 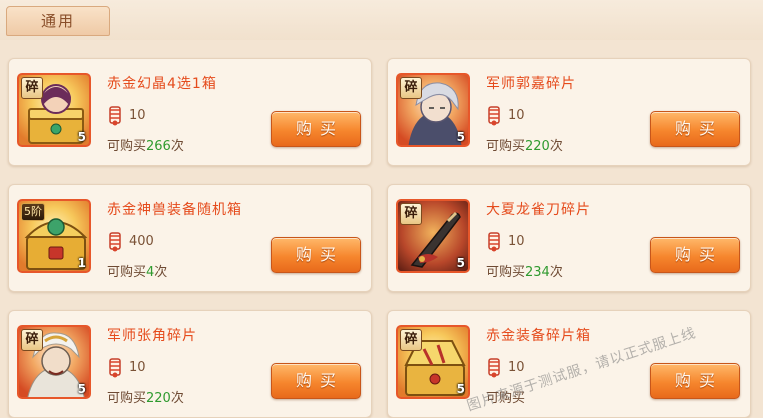 What do you see at coordinates (190, 112) in the screenshot?
I see `shop-item-card: 碎 5 赤金幻晶4选1箱 10 可购买266次 购买` at bounding box center [190, 112].